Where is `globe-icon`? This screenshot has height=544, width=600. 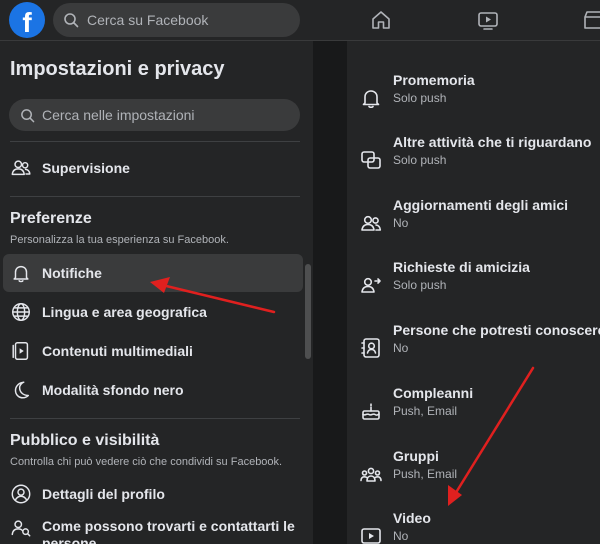
globe-icon is located at coordinates (21, 312).